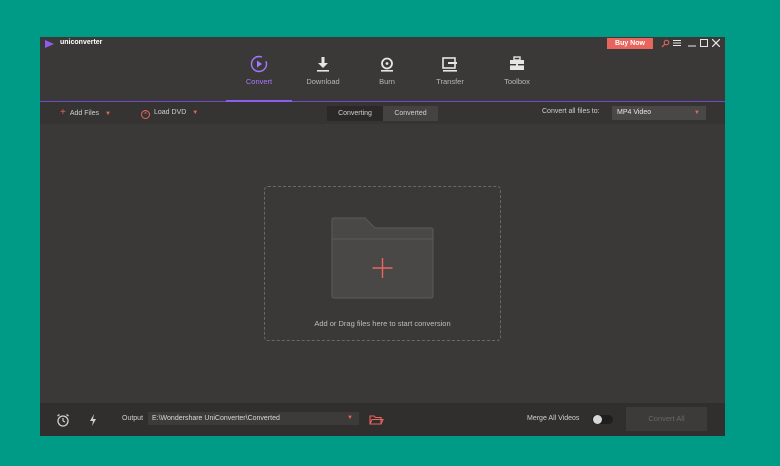  Describe the element at coordinates (259, 81) in the screenshot. I see `nav-convert-label: Convert` at that location.